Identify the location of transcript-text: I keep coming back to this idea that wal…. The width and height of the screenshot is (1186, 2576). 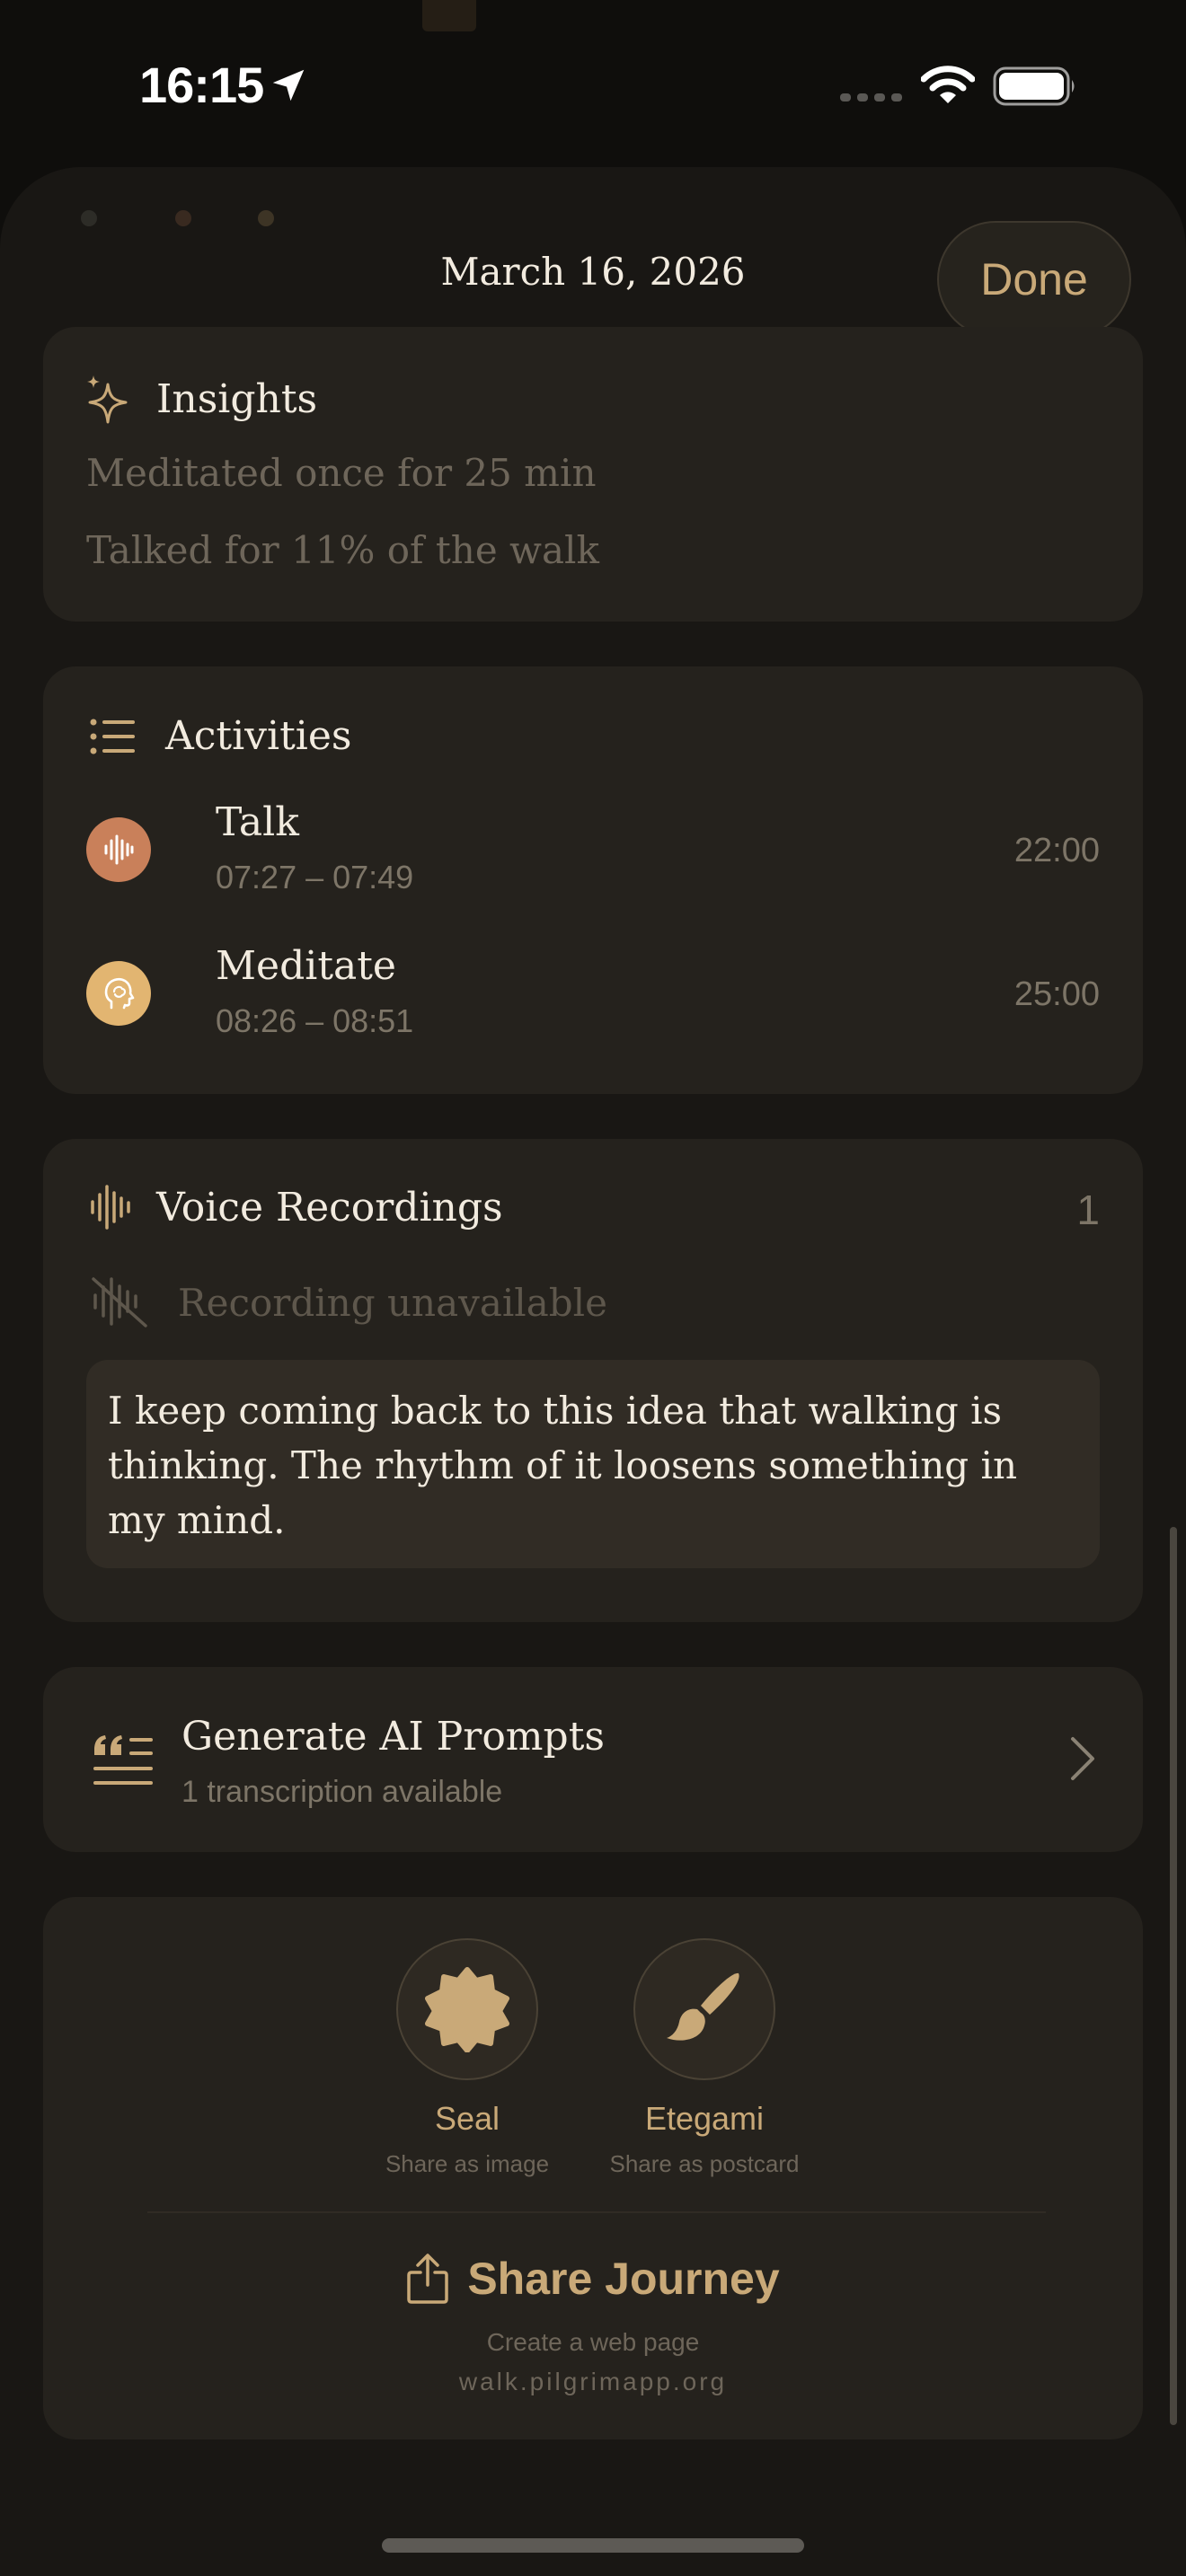
(593, 1464).